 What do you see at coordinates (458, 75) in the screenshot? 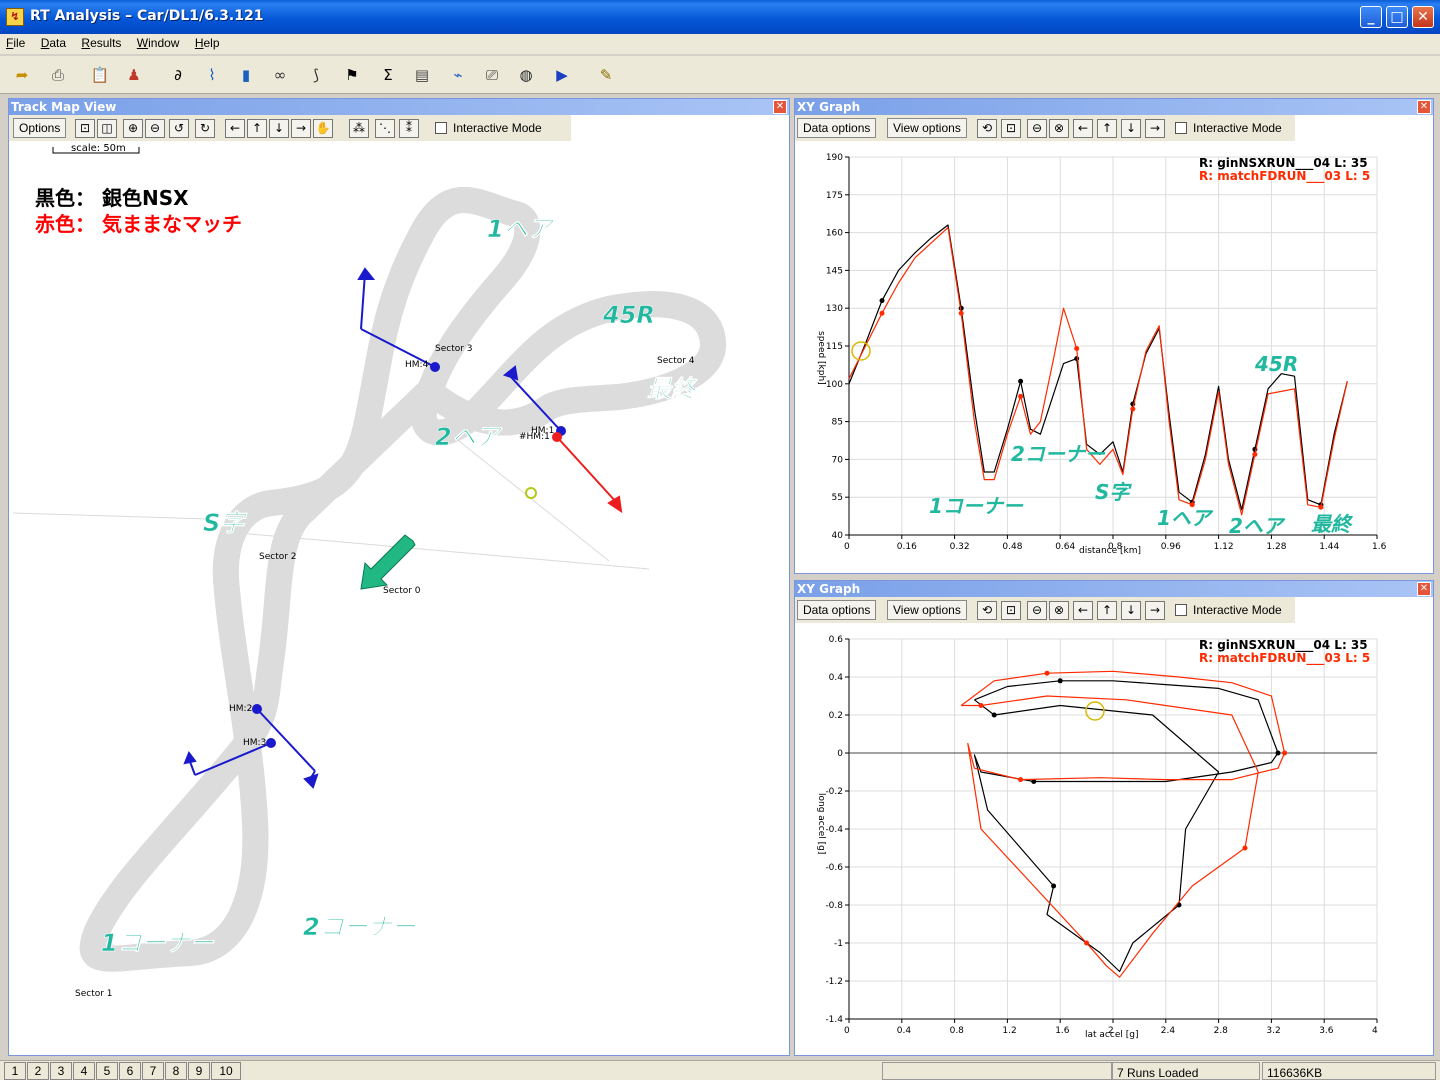
I see `xy-graph-icon: ⌁` at bounding box center [458, 75].